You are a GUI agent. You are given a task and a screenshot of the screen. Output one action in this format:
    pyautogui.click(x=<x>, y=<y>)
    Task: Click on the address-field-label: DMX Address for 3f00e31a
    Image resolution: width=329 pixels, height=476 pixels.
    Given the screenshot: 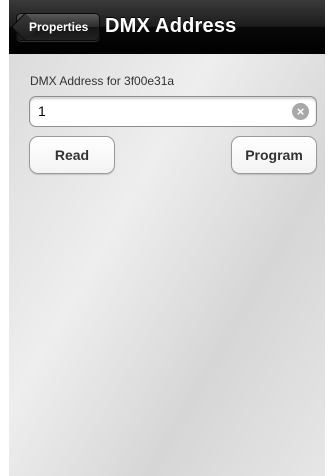 What is the action you would take?
    pyautogui.click(x=102, y=81)
    